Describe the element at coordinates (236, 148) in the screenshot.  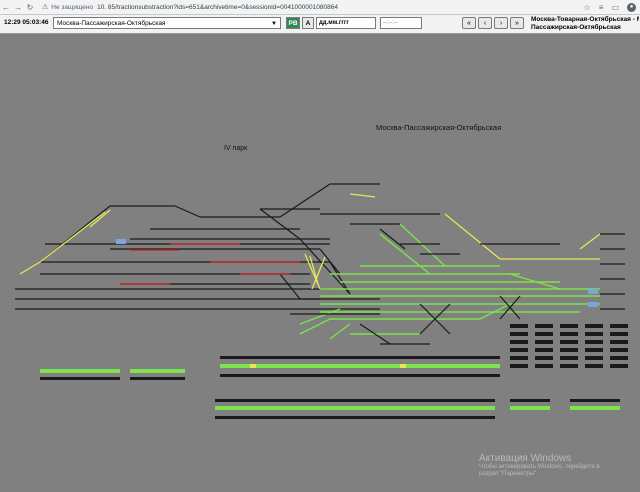
I see `park-label: IV парк` at that location.